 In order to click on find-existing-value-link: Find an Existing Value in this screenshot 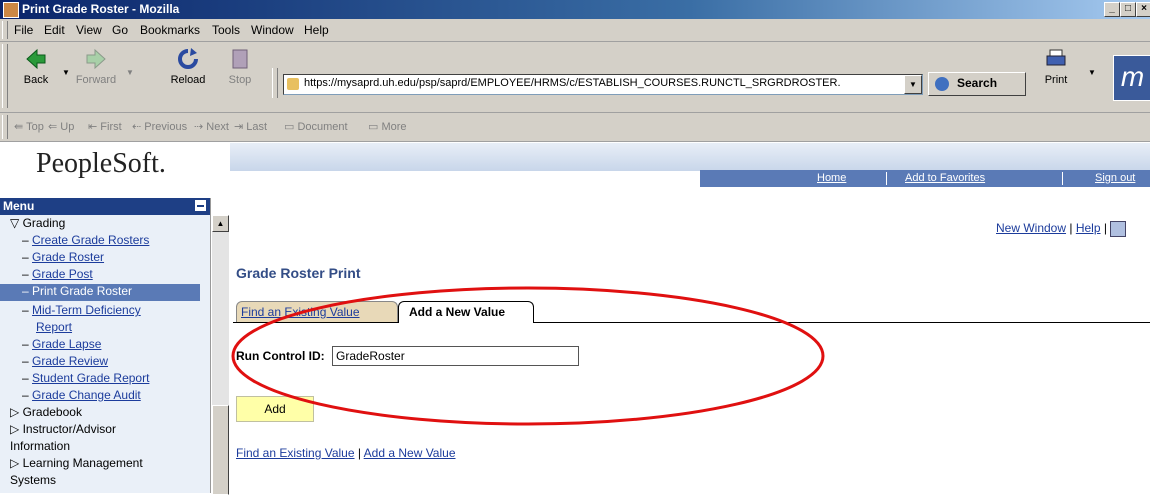, I will do `click(295, 453)`.